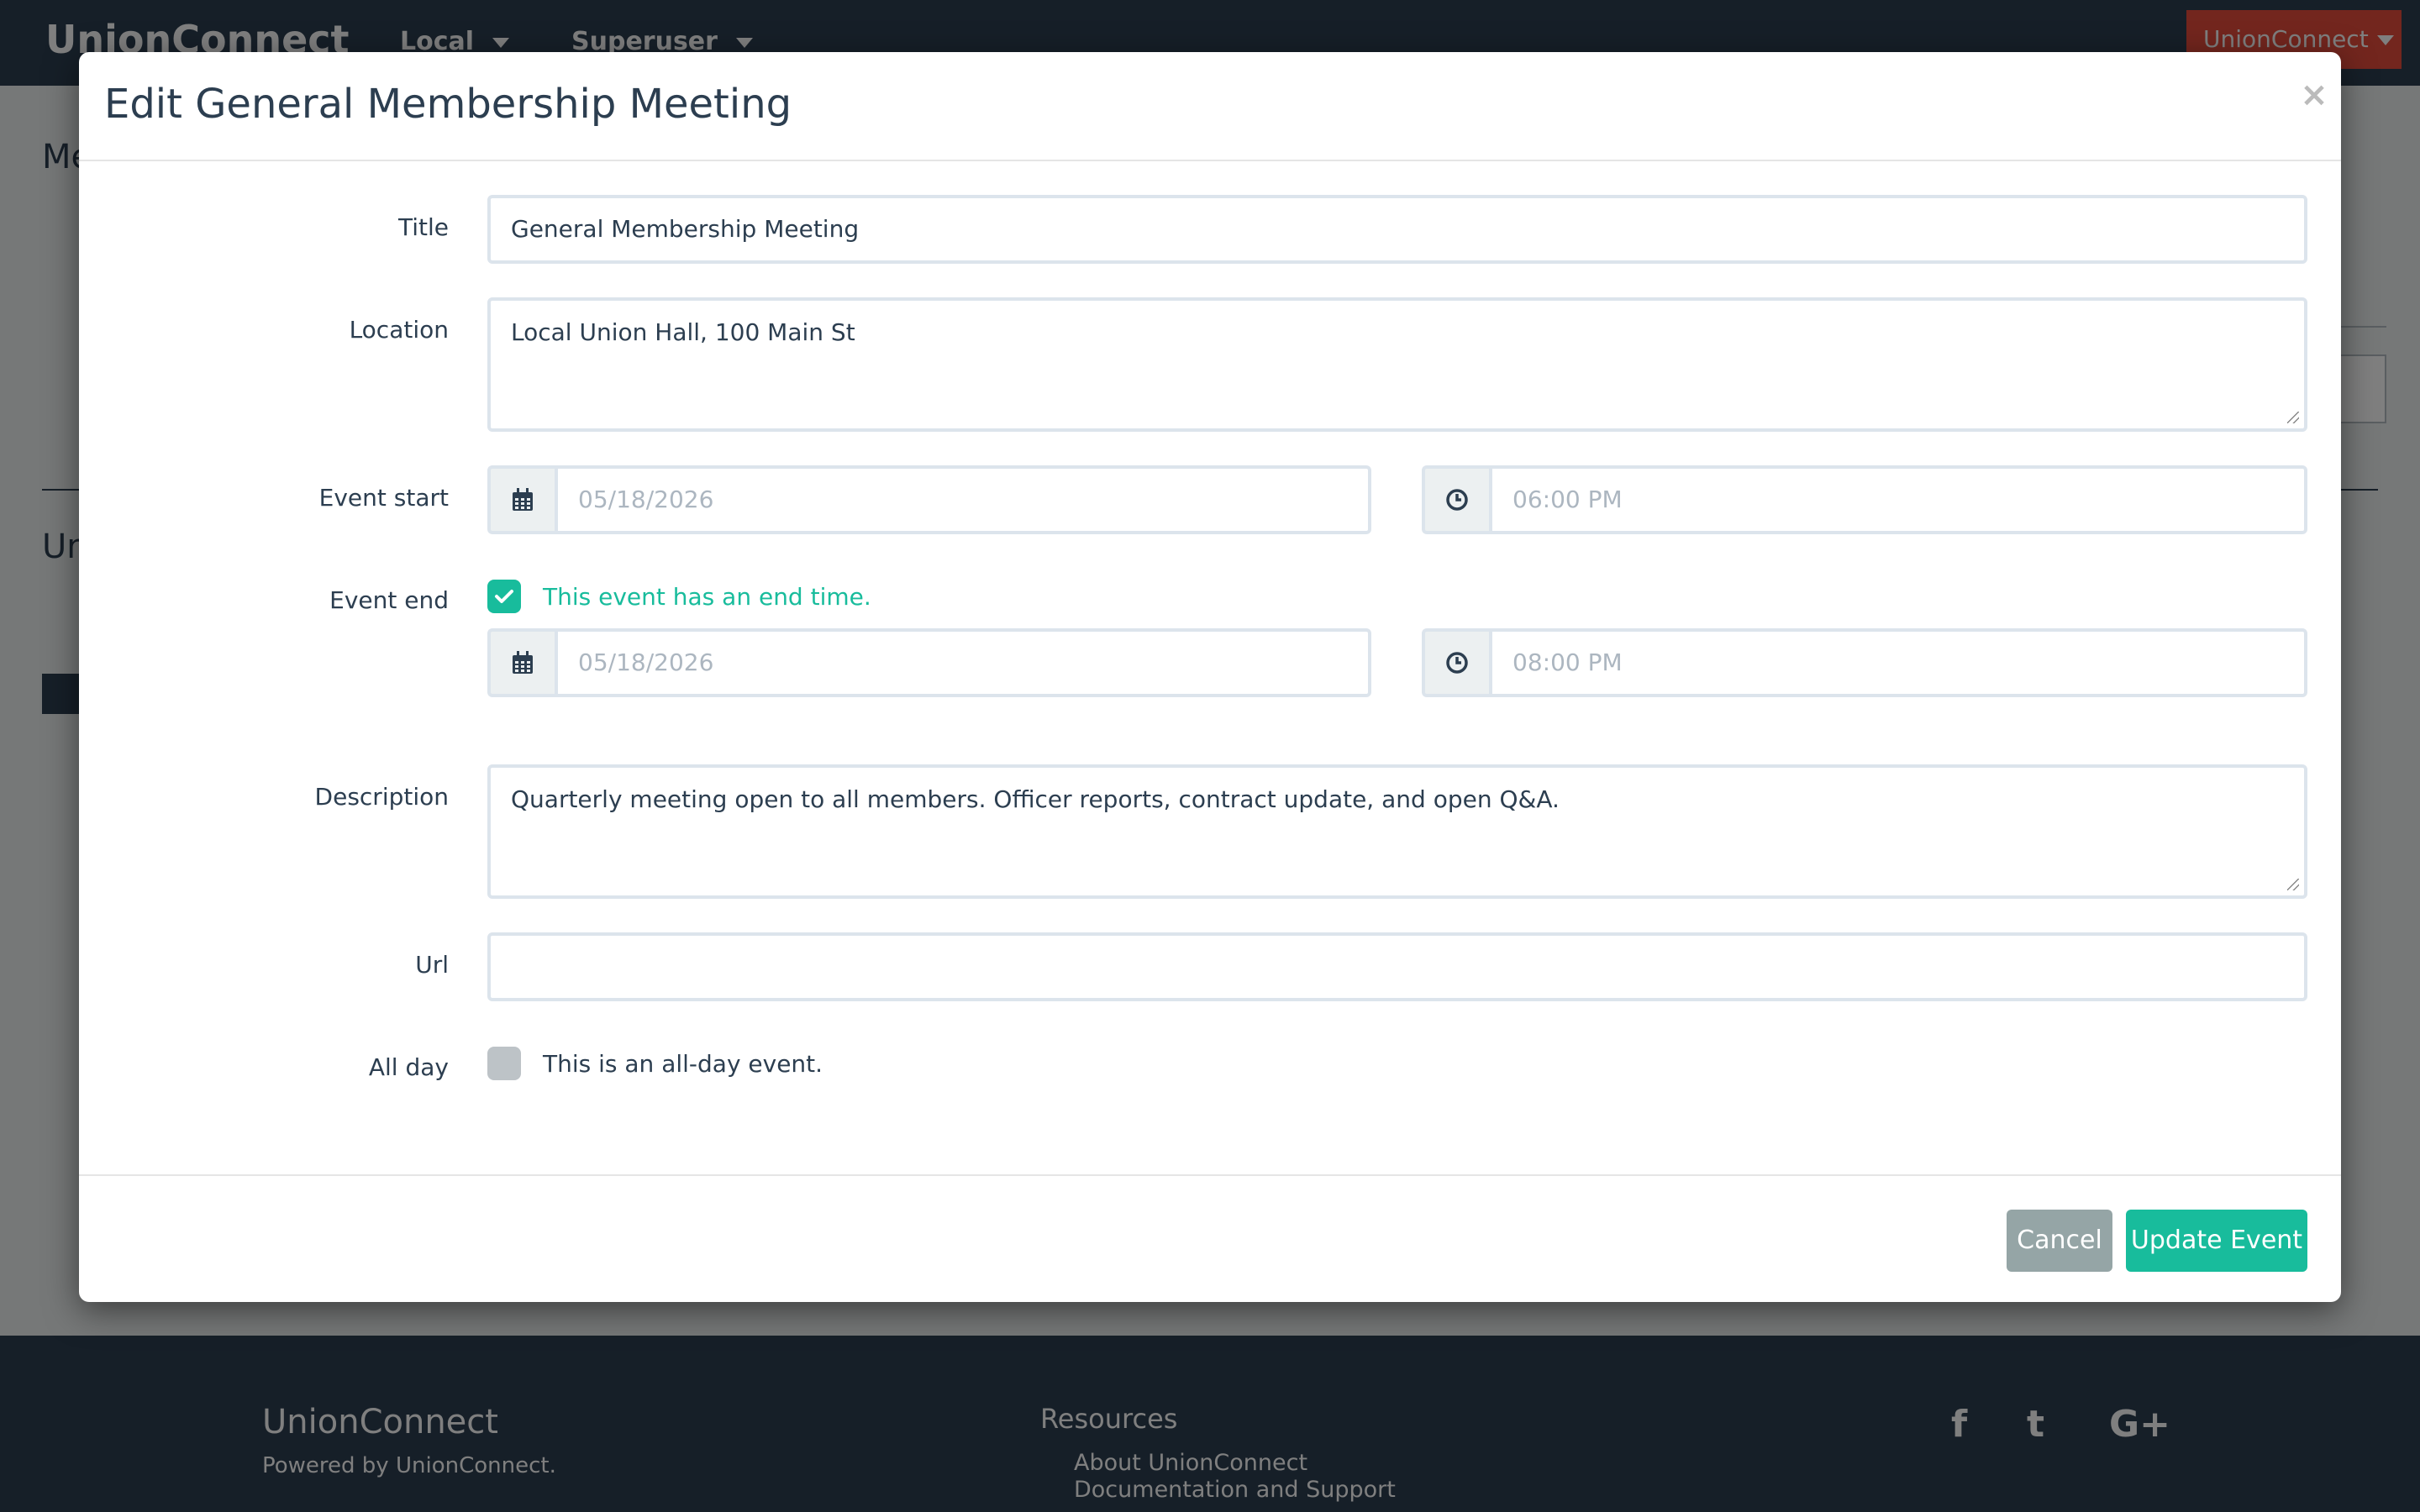 The height and width of the screenshot is (1512, 2420). Describe the element at coordinates (408, 1067) in the screenshot. I see `all-day-label: All day` at that location.